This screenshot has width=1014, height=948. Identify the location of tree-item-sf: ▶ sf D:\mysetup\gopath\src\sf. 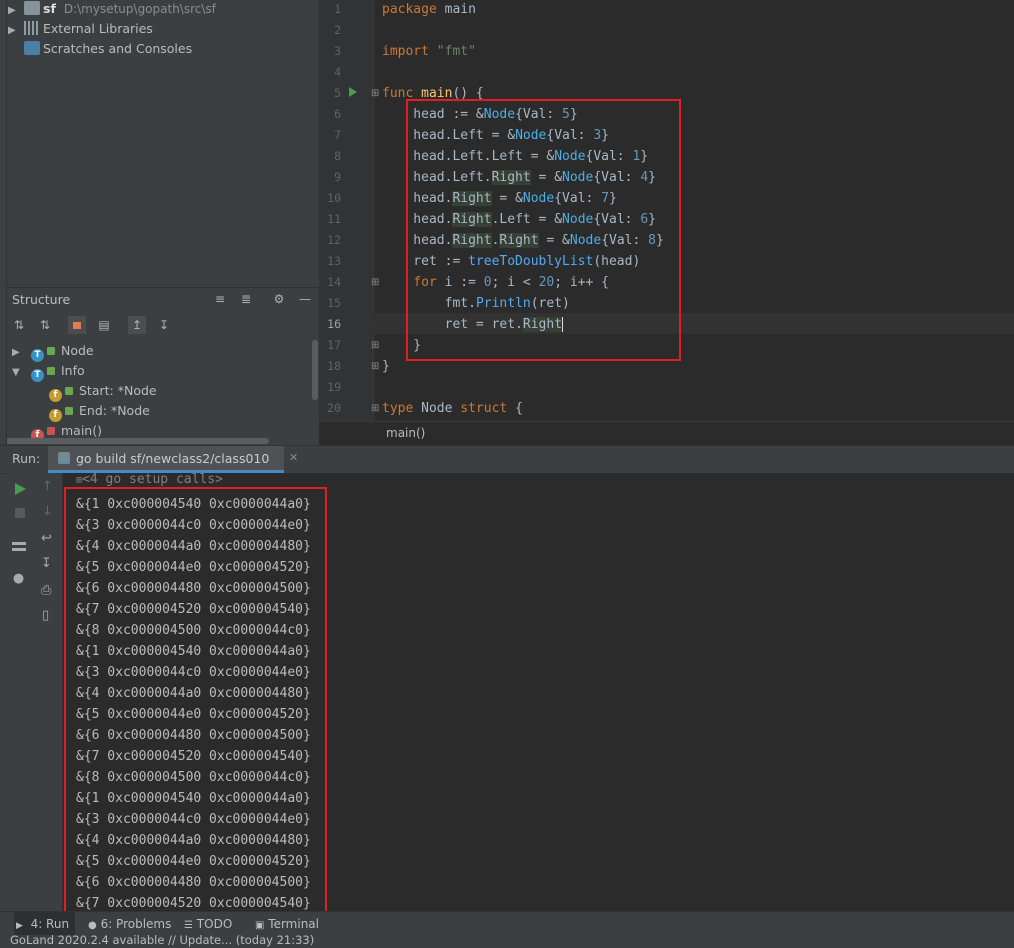
(112, 9).